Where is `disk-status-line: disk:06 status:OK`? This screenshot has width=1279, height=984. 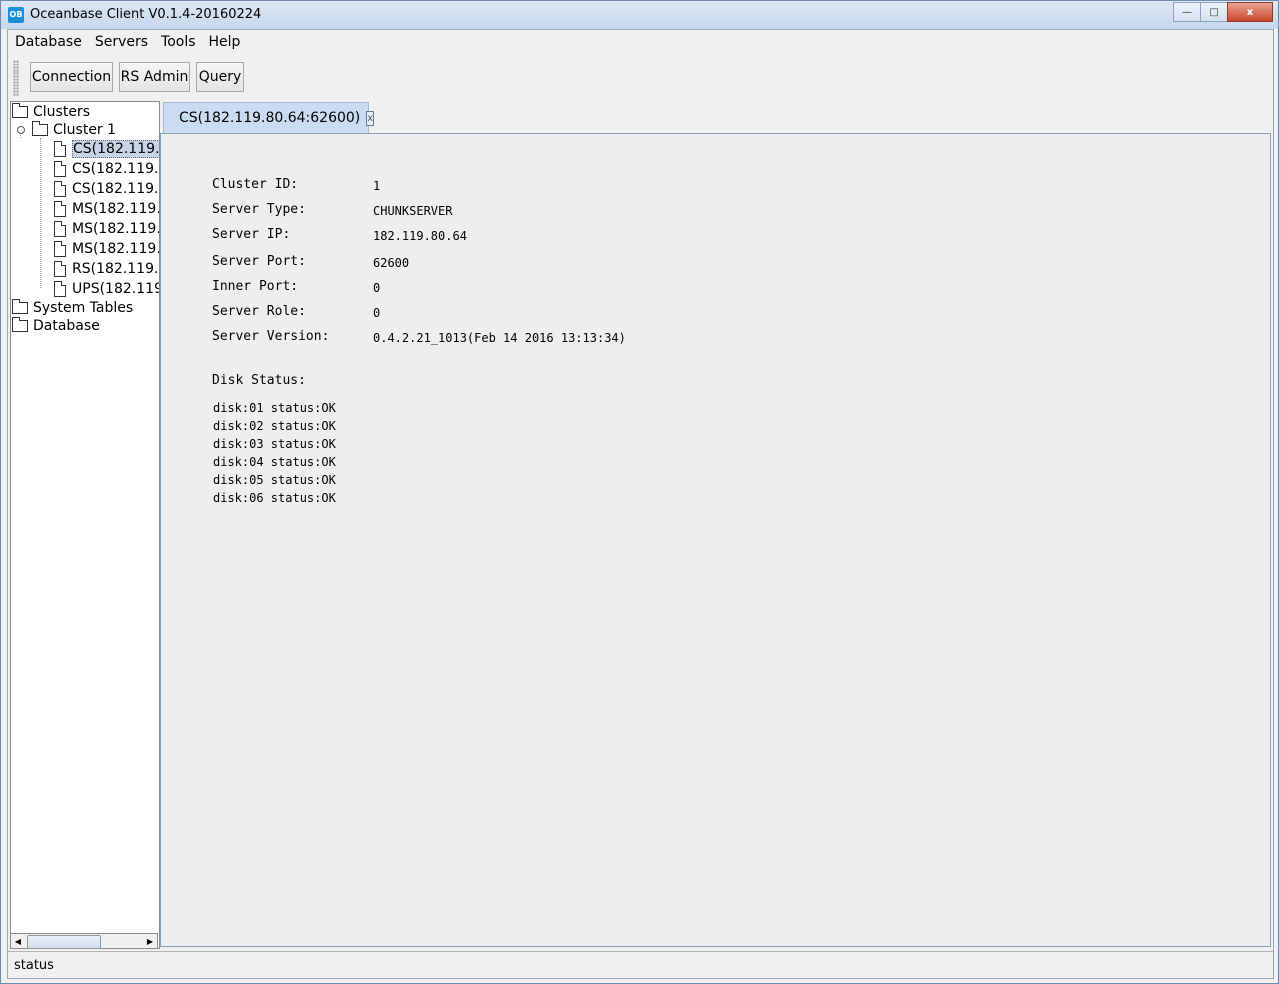 disk-status-line: disk:06 status:OK is located at coordinates (274, 498).